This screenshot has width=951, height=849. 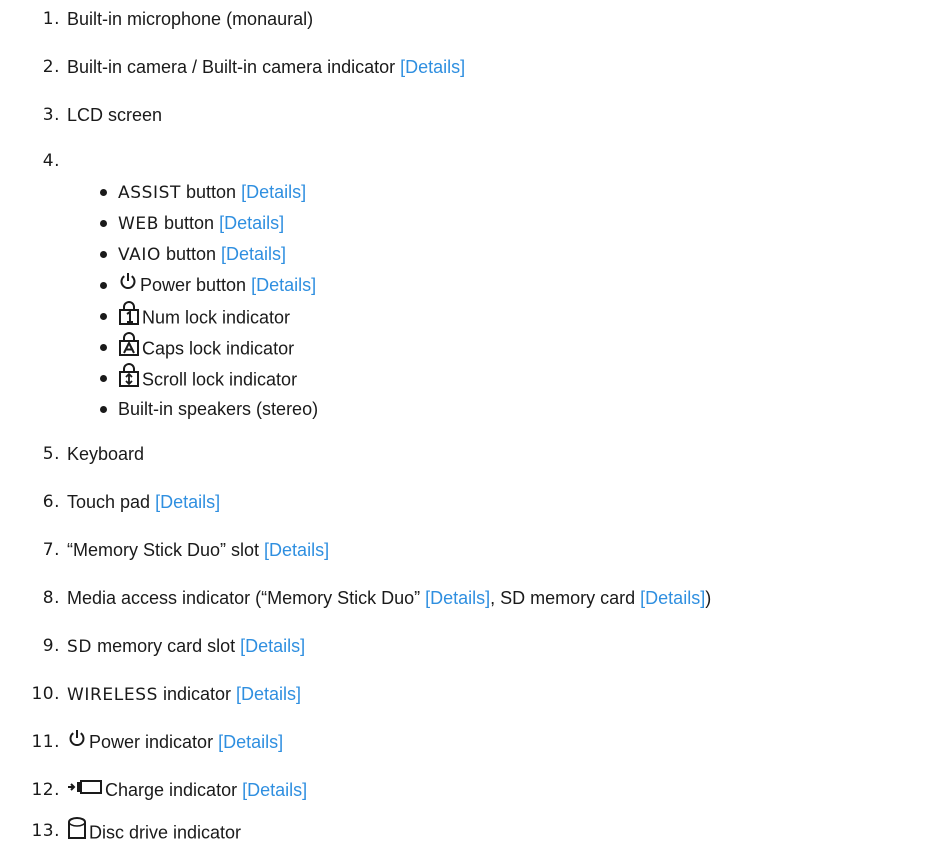 I want to click on item-text: Power indicator, so click(x=154, y=742).